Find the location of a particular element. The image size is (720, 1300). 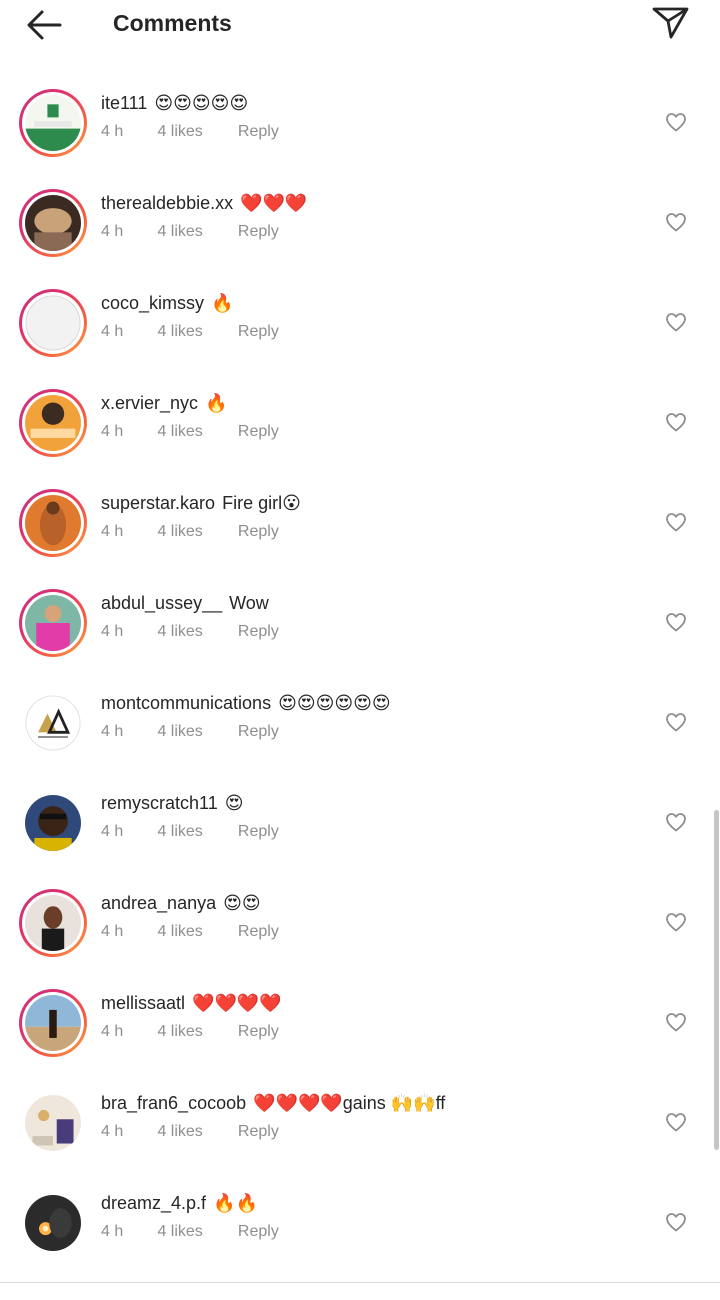

comment-username: mellissaatl is located at coordinates (143, 1003).